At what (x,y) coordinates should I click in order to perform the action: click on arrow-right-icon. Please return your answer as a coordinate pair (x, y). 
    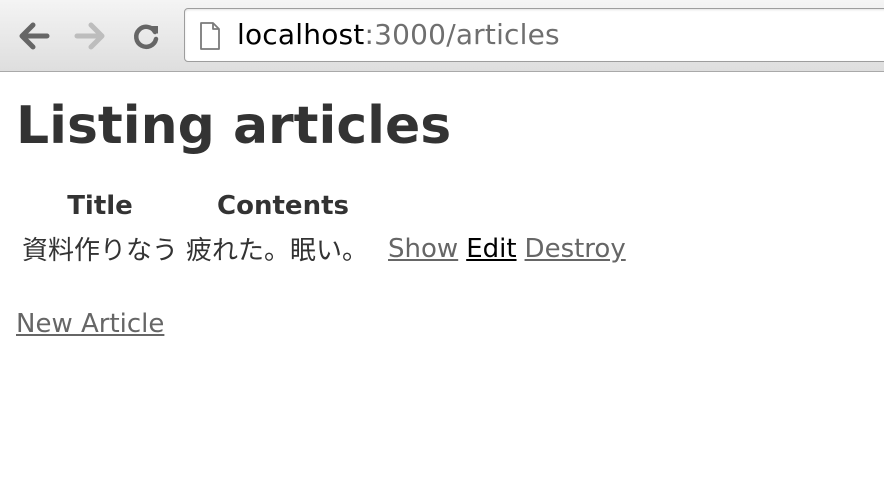
    Looking at the image, I should click on (90, 36).